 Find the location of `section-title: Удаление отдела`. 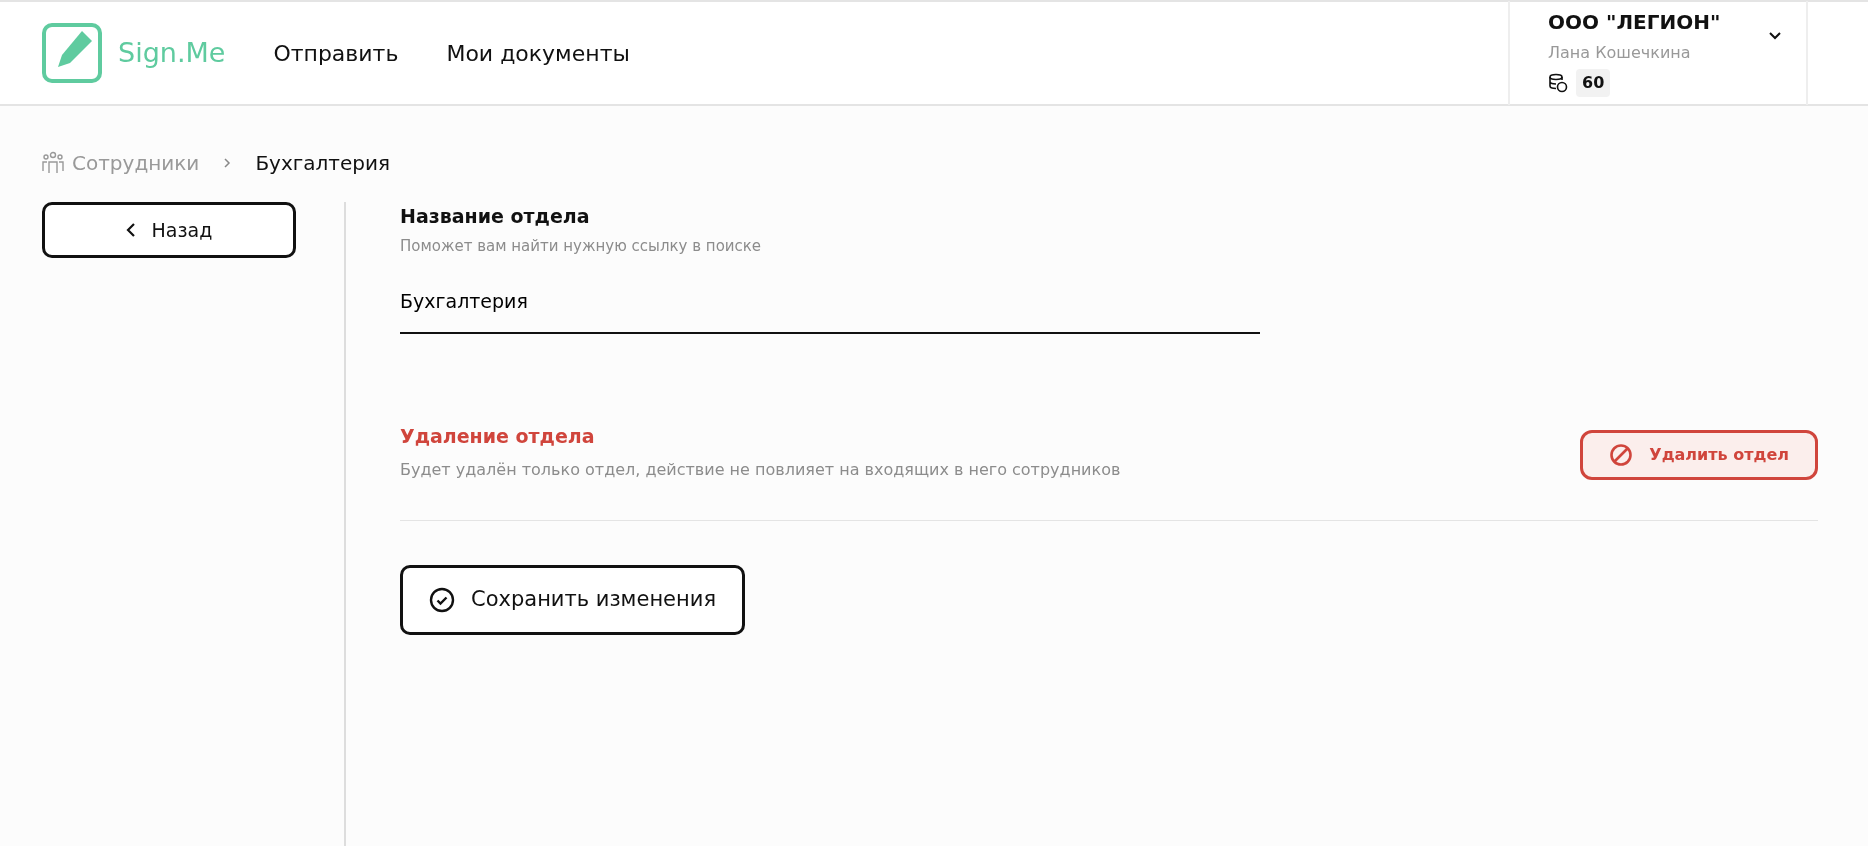

section-title: Удаление отдела is located at coordinates (498, 436).